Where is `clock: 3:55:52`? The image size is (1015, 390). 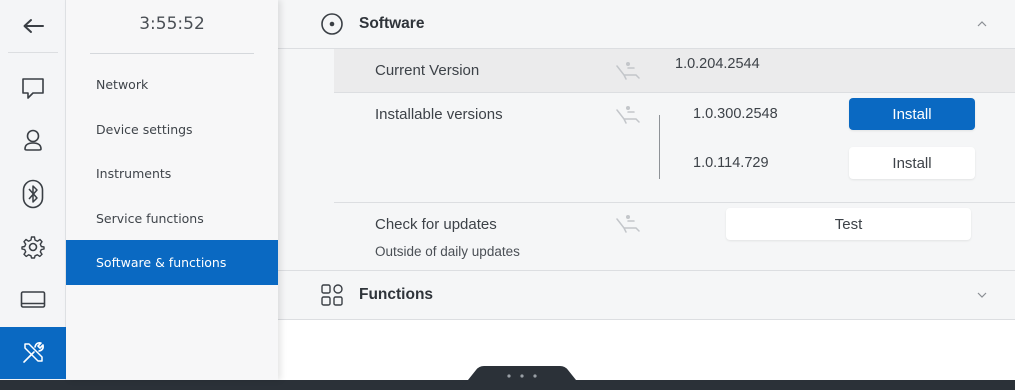 clock: 3:55:52 is located at coordinates (172, 24).